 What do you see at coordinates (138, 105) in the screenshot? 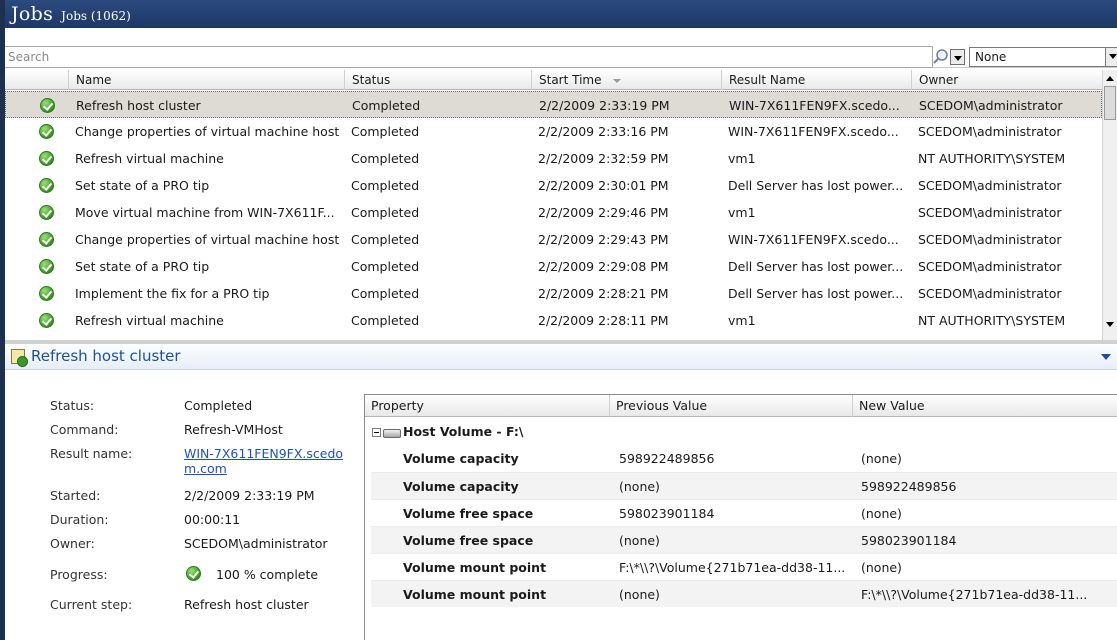
I see `job-cell-name: Refresh host cluster` at bounding box center [138, 105].